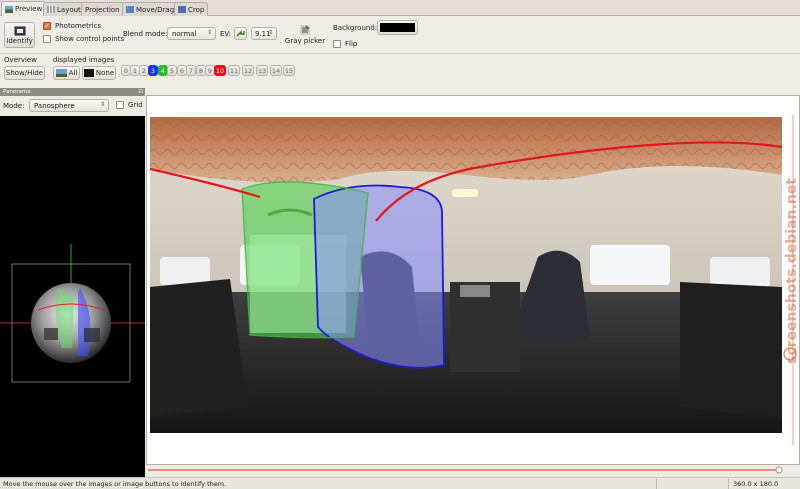  What do you see at coordinates (126, 70) in the screenshot?
I see `image-button-label: 0` at bounding box center [126, 70].